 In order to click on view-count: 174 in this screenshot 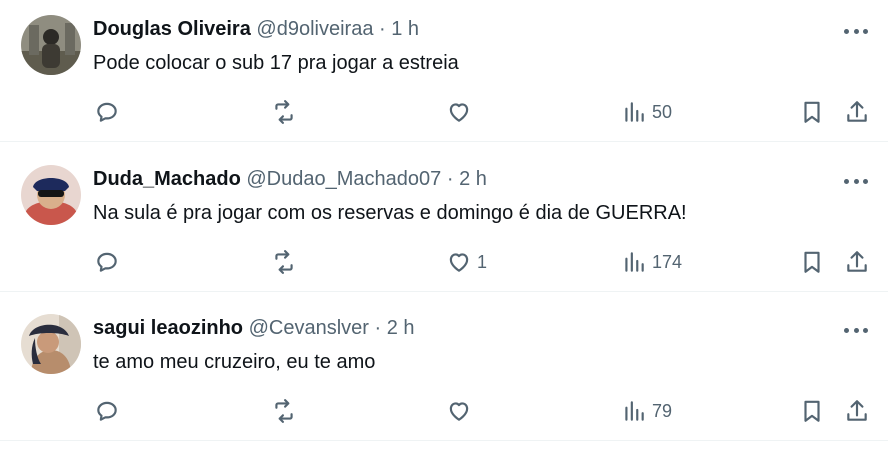, I will do `click(667, 261)`.